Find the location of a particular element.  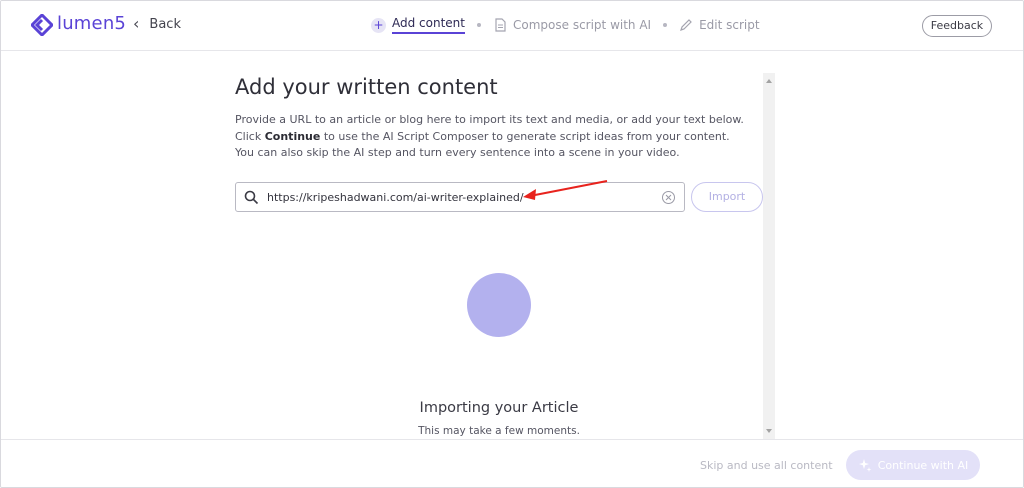

step-add-content: + Add content is located at coordinates (418, 25).